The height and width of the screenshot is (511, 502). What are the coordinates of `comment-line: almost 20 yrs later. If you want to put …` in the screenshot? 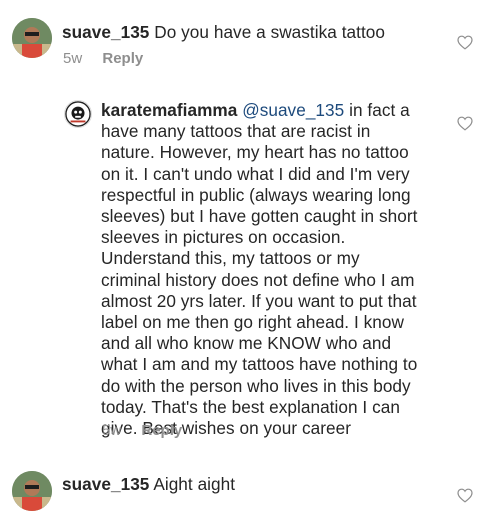 It's located at (259, 300).